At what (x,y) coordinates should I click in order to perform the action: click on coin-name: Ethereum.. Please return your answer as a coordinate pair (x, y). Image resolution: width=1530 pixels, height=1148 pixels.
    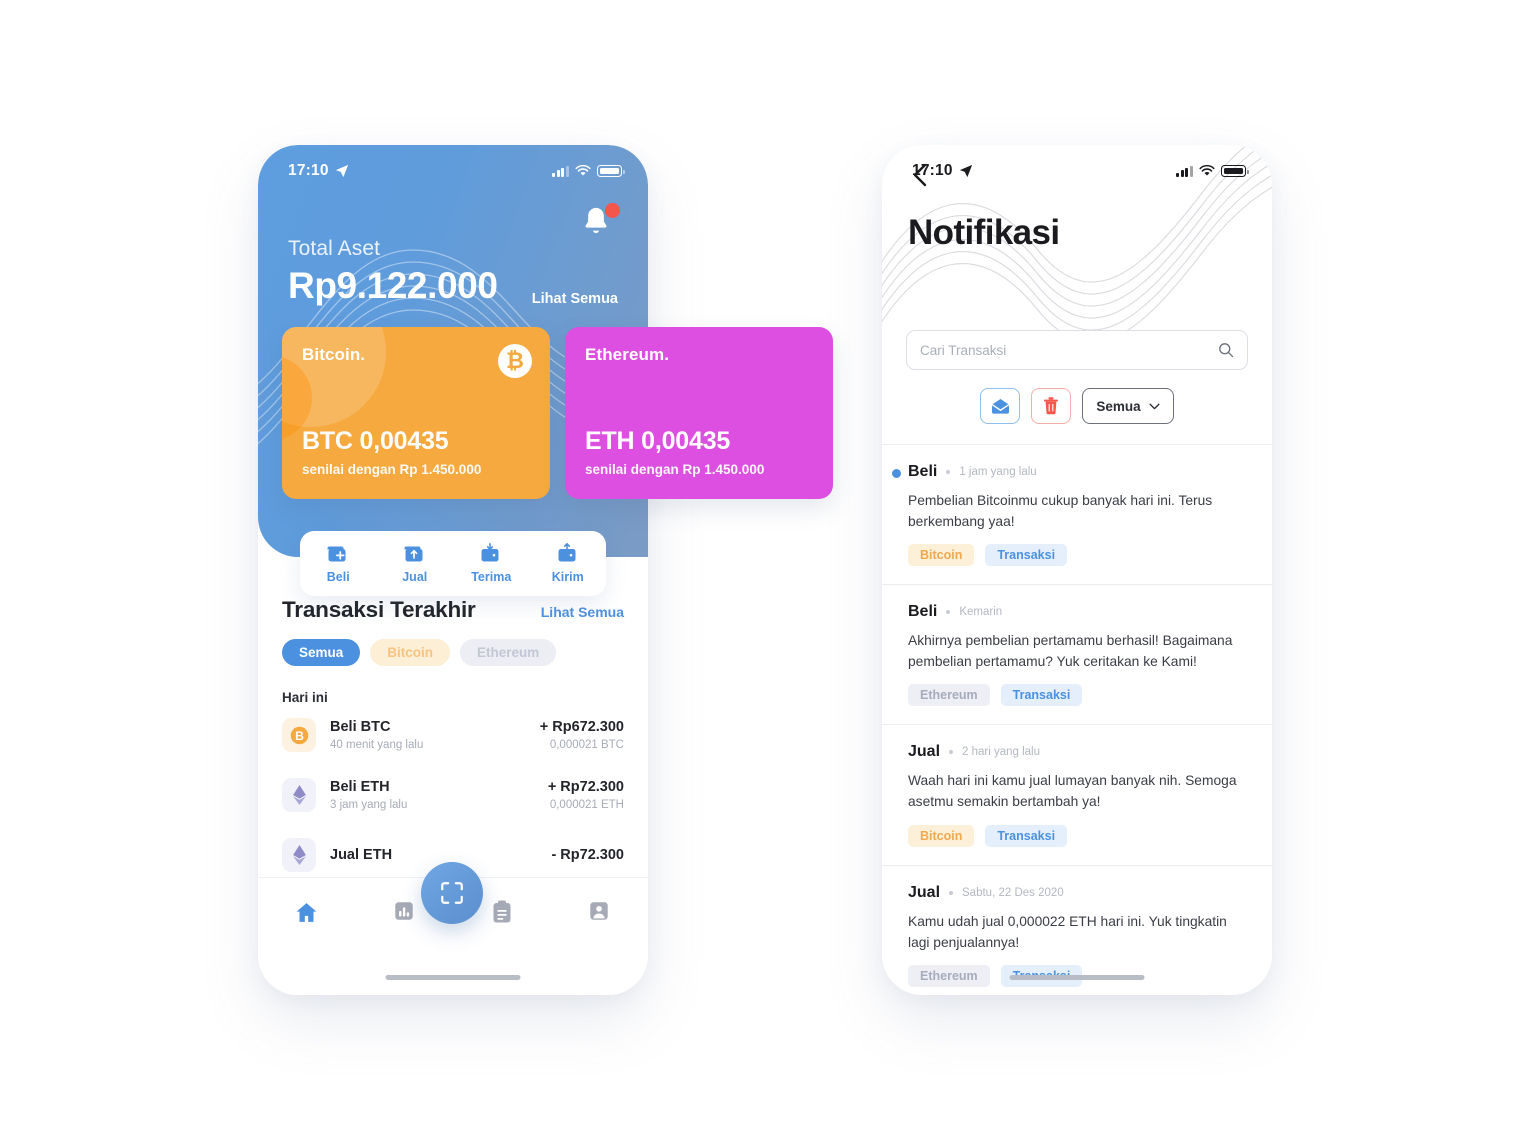
    Looking at the image, I should click on (627, 354).